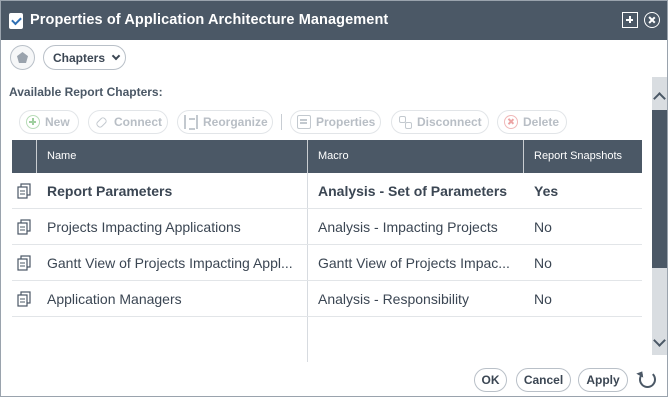 The width and height of the screenshot is (668, 397). What do you see at coordinates (16, 21) in the screenshot?
I see `document-check-icon` at bounding box center [16, 21].